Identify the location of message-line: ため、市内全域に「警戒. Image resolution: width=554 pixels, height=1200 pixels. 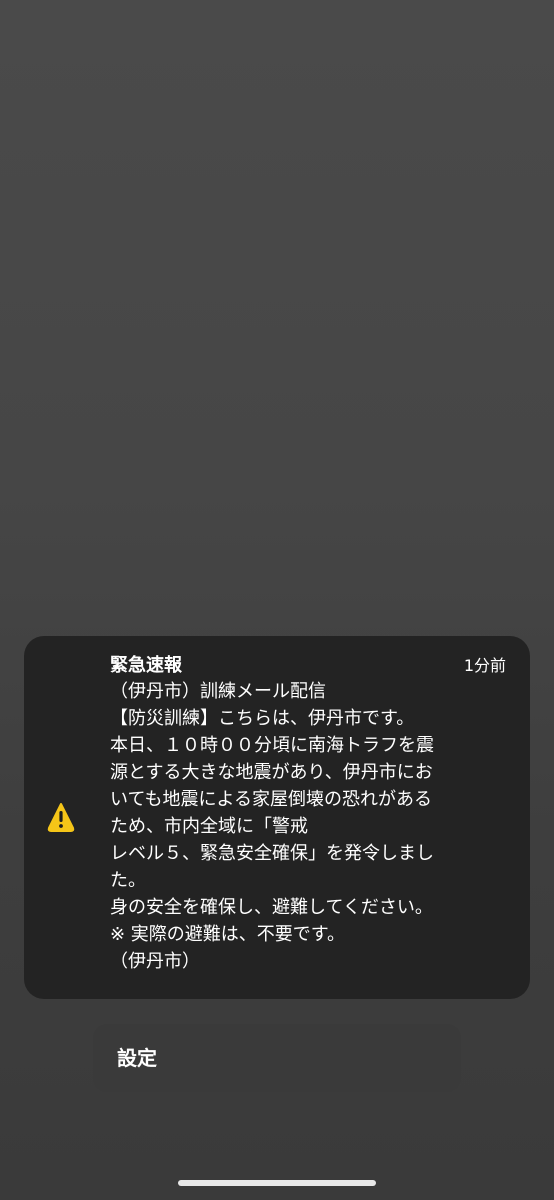
(209, 826).